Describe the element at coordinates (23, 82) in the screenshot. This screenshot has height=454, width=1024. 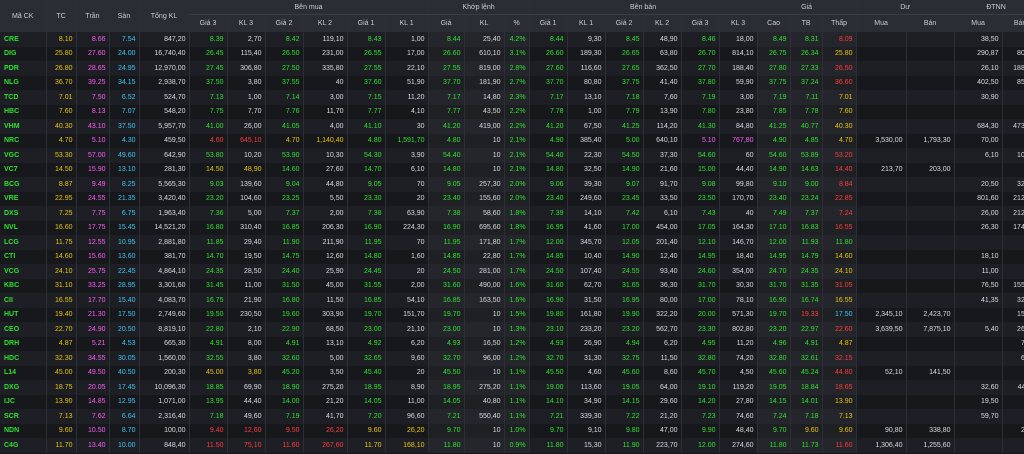
I see `symbol-cell: NLG` at that location.